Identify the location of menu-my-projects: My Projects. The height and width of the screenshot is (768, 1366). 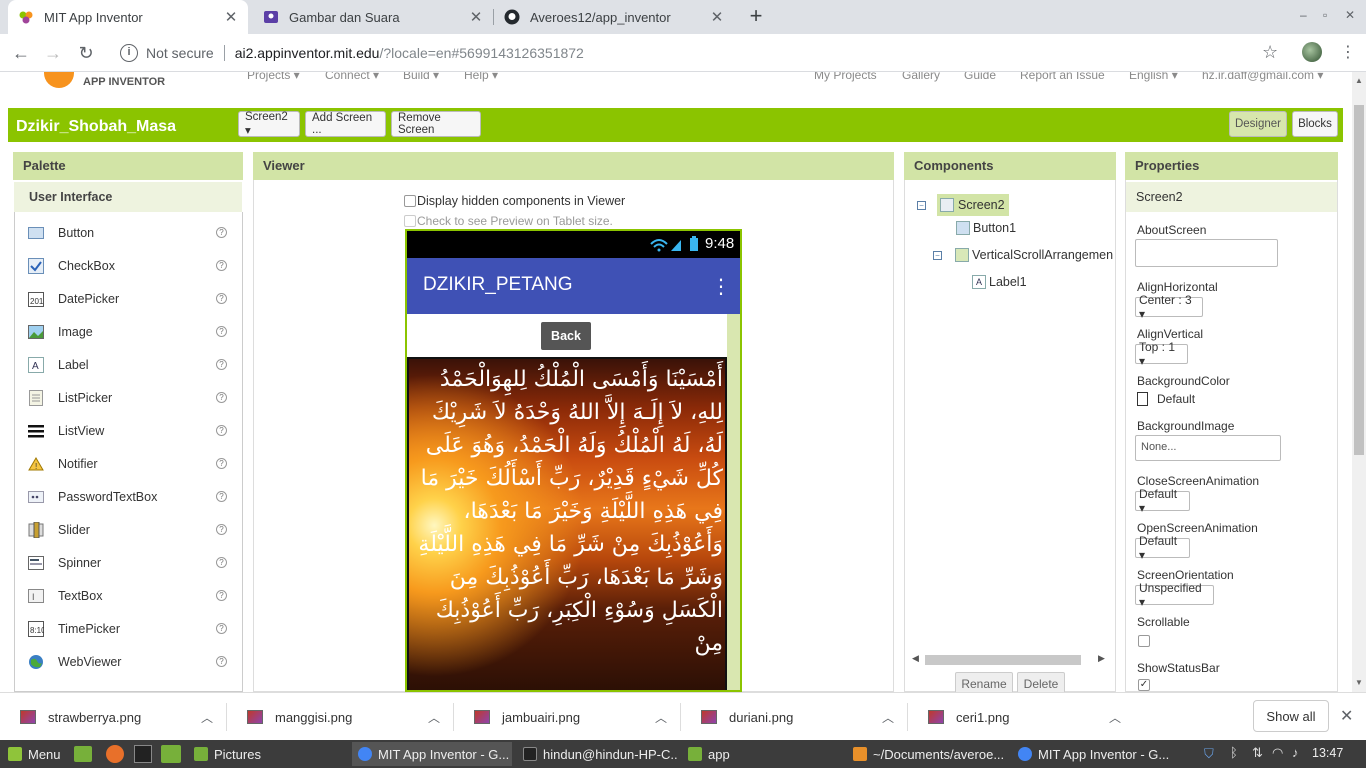
(845, 77).